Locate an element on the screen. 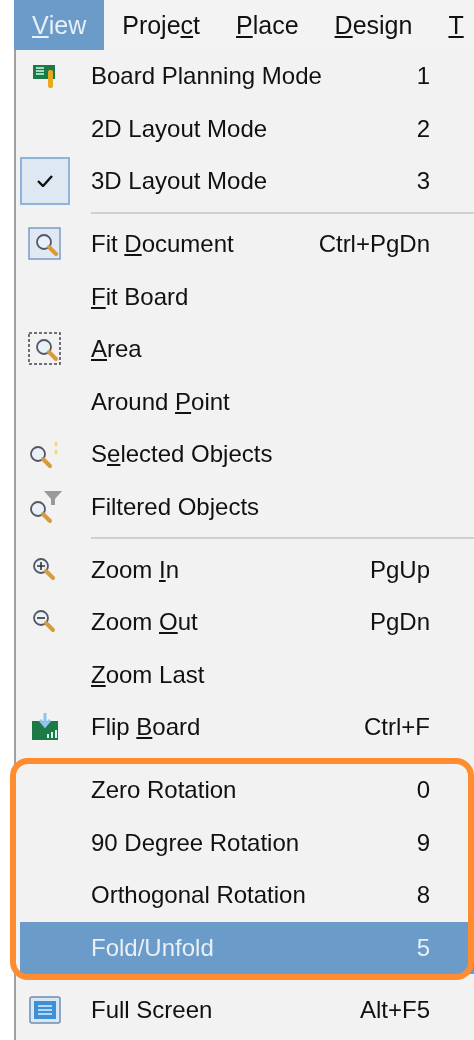  menu-item: Zoom Last is located at coordinates (247, 675).